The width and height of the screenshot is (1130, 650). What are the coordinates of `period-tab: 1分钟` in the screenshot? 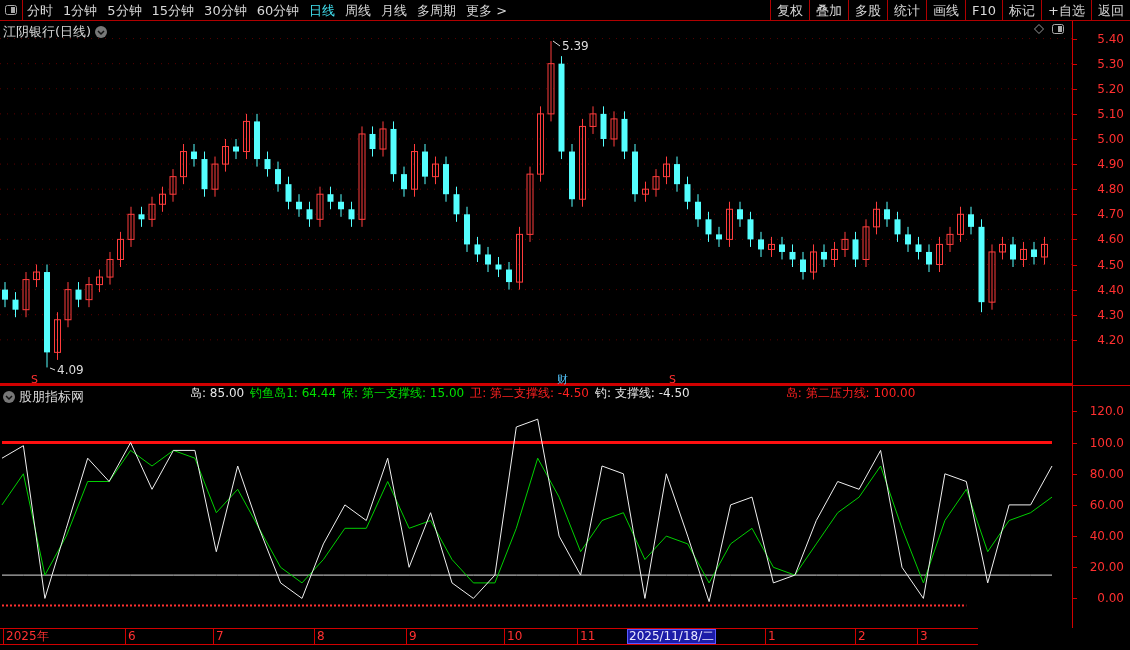 It's located at (80, 10).